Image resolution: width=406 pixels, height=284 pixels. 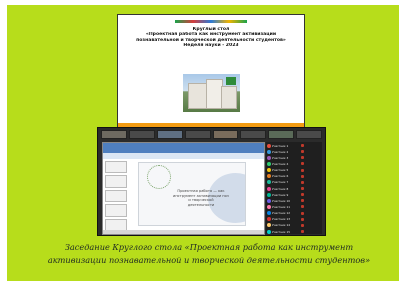 I want to click on participant-name: Участник 13, so click(x=281, y=219).